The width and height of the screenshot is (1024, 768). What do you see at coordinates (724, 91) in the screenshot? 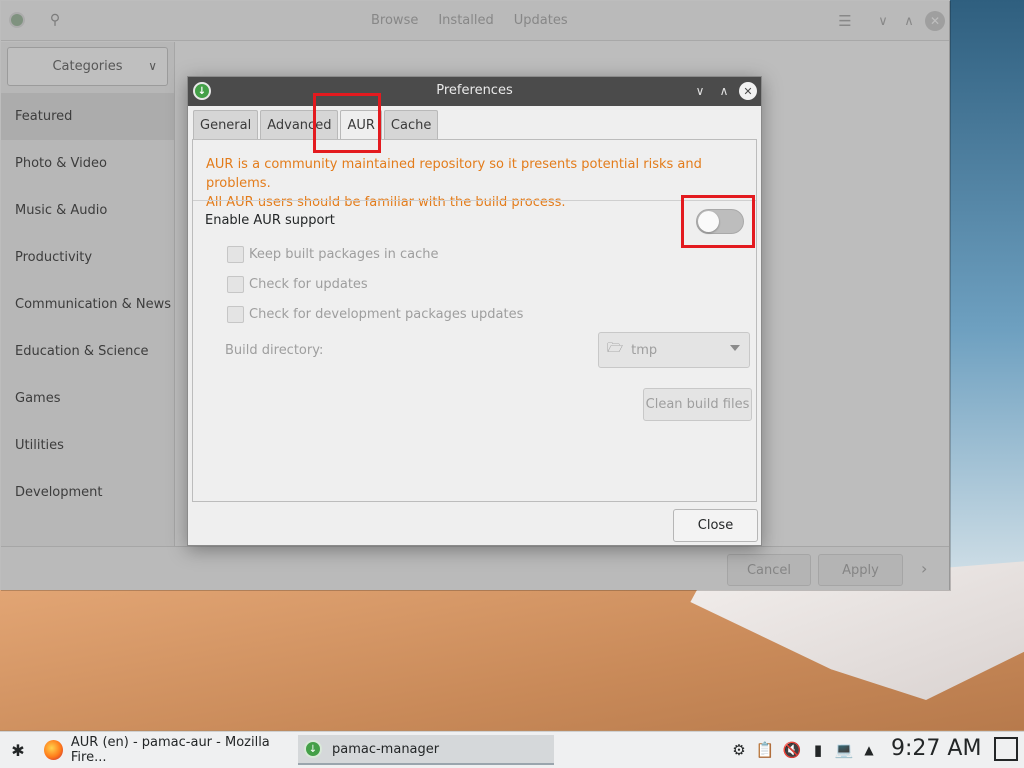
I see `maximize-icon: ∧` at bounding box center [724, 91].